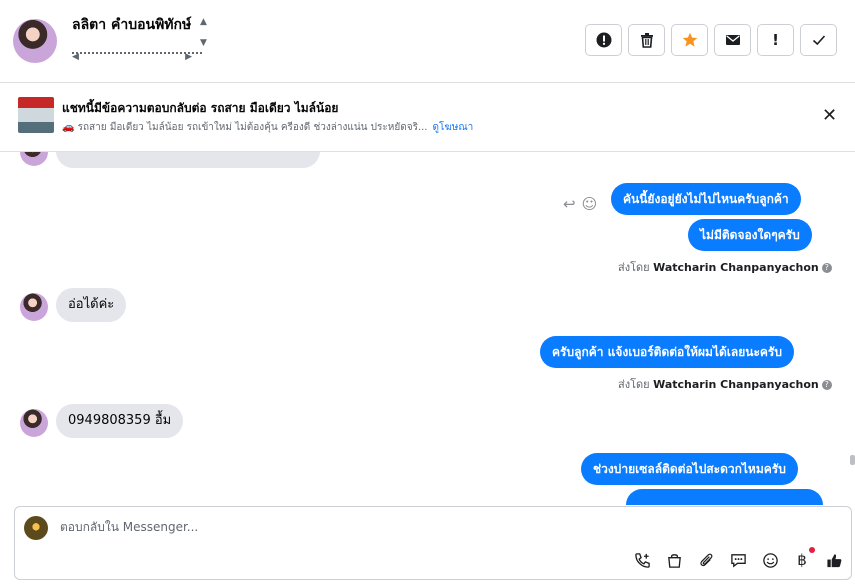 This screenshot has width=855, height=585. I want to click on payment-button: ฿, so click(804, 558).